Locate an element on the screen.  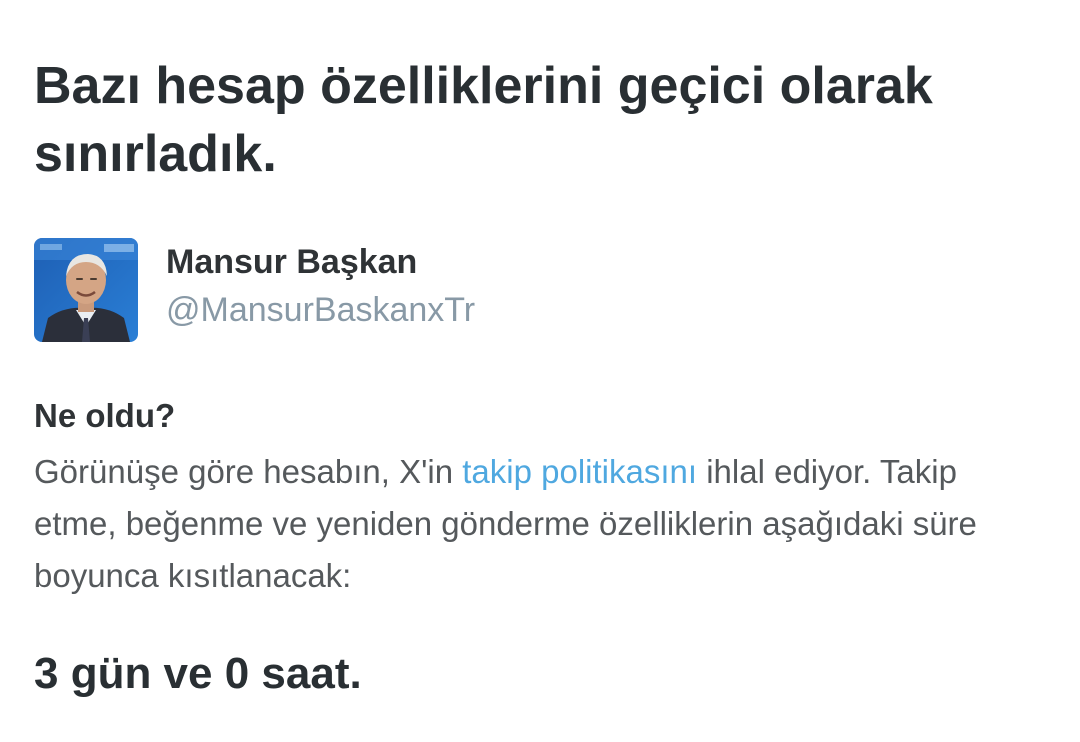
profile-photo-icon is located at coordinates (86, 290).